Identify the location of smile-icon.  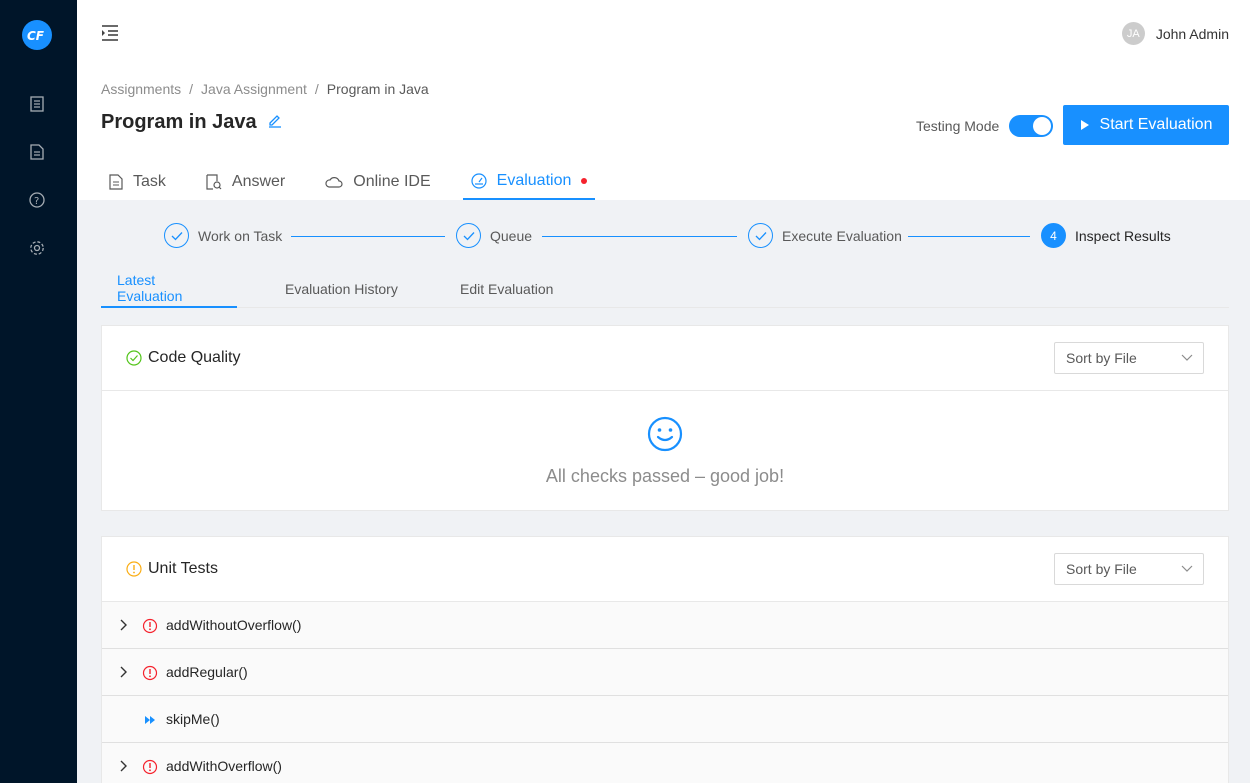
(665, 433).